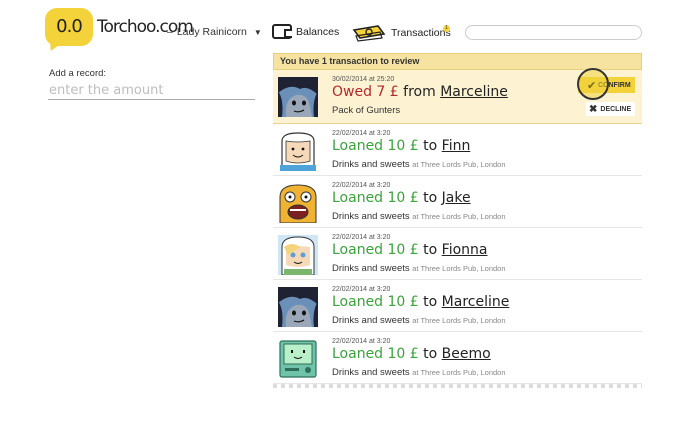 The height and width of the screenshot is (435, 695). Describe the element at coordinates (369, 33) in the screenshot. I see `transactions-icon` at that location.